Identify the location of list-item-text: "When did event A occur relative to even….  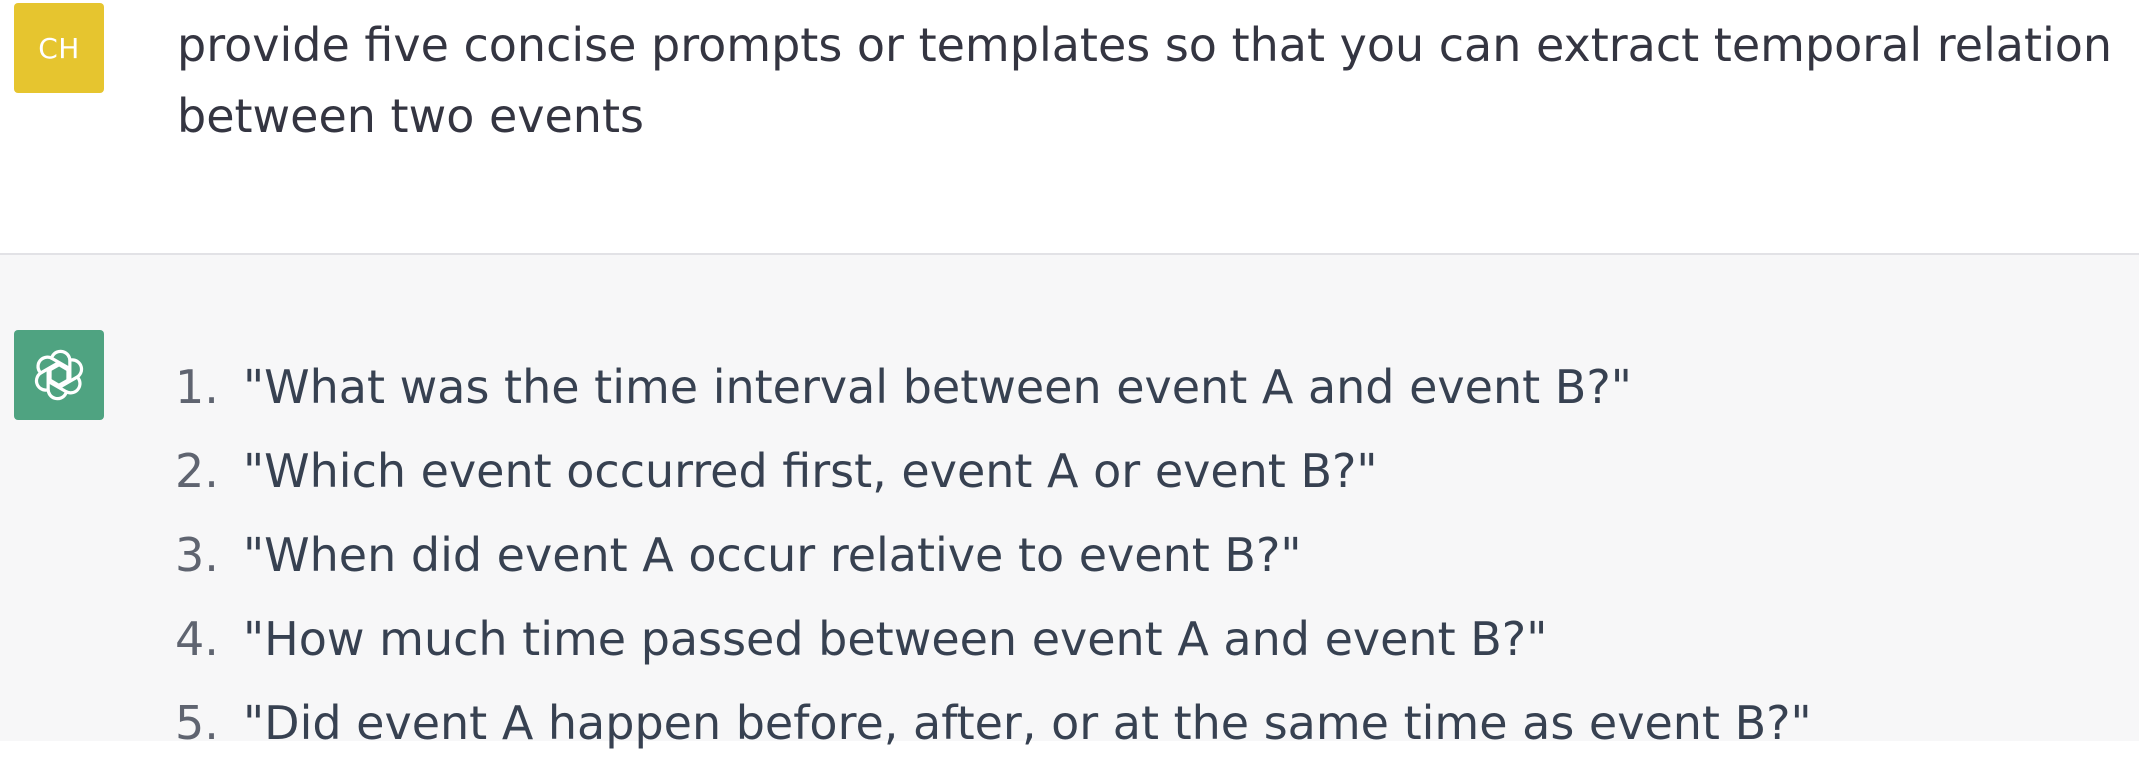
(772, 555).